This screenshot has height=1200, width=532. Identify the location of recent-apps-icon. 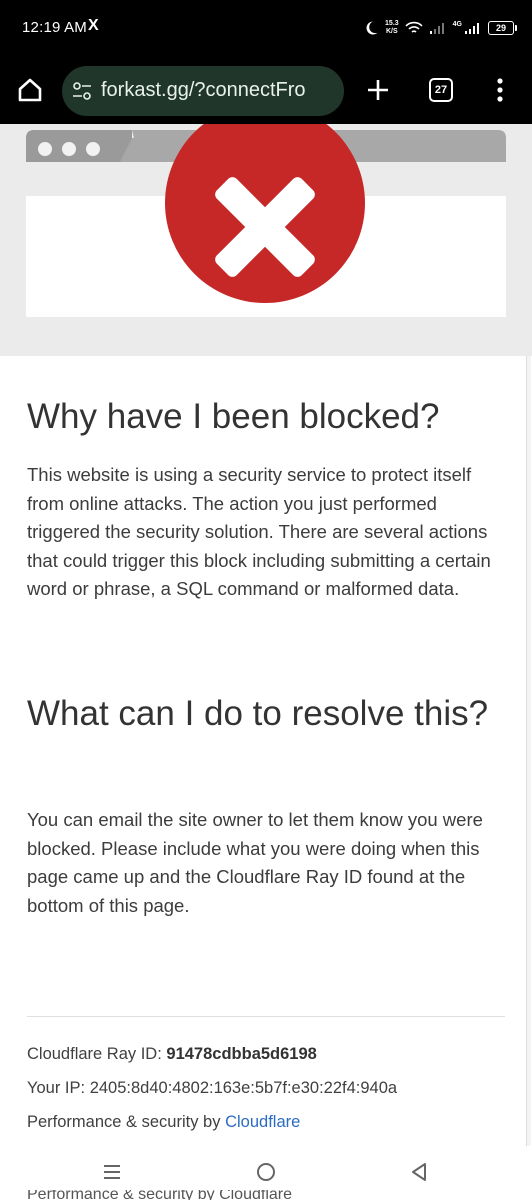
(112, 1172).